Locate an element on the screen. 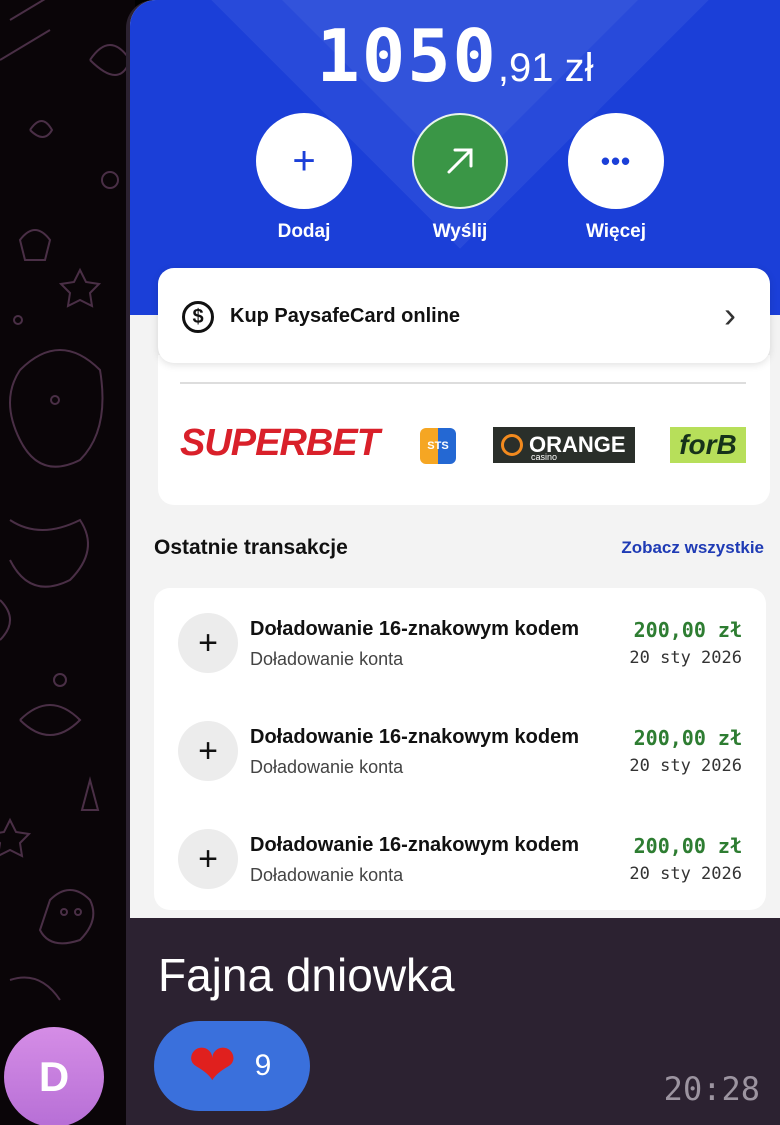  arrow-up-right-icon is located at coordinates (460, 161).